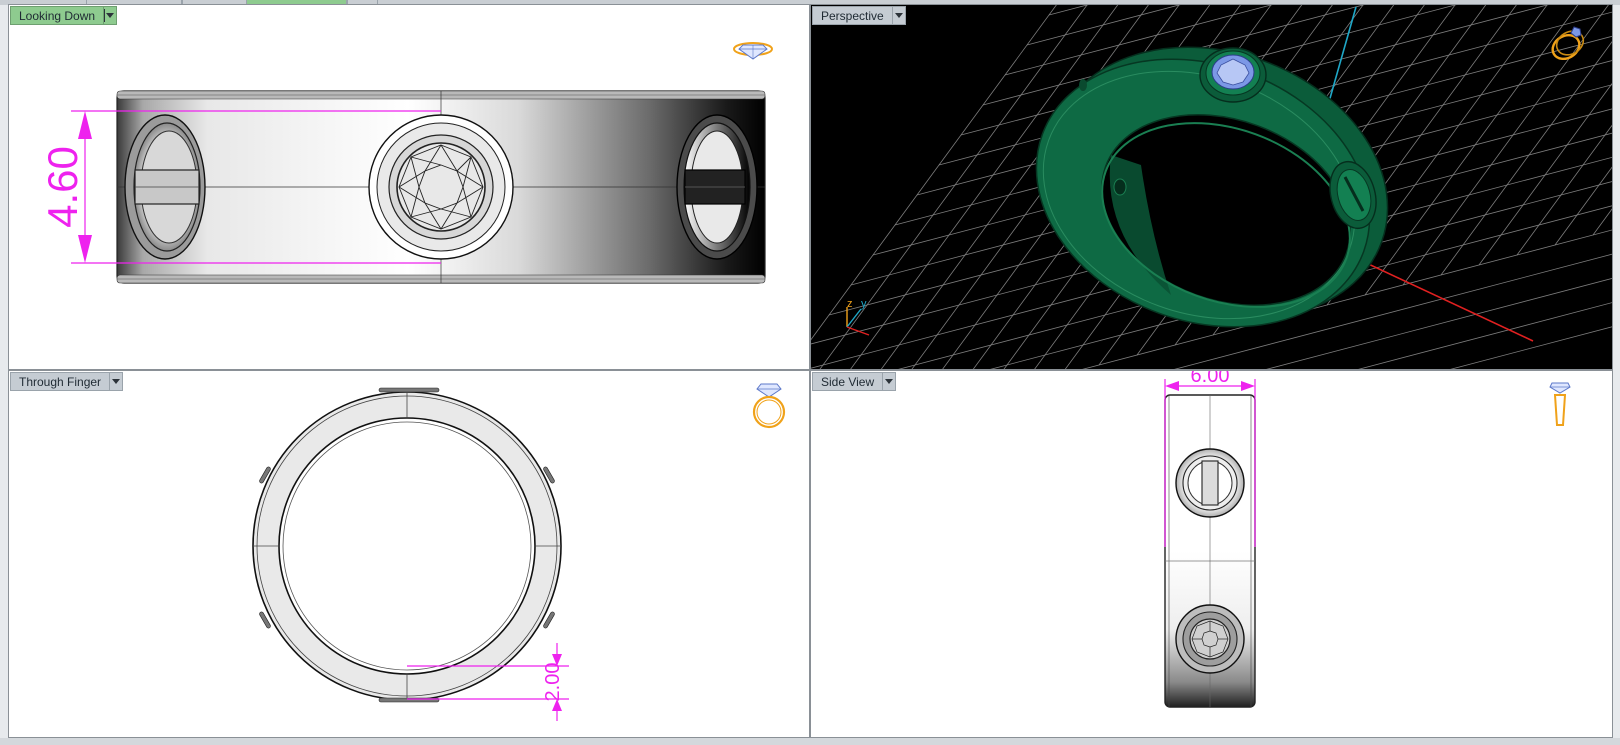  What do you see at coordinates (1568, 43) in the screenshot?
I see `ring-perspective-icon` at bounding box center [1568, 43].